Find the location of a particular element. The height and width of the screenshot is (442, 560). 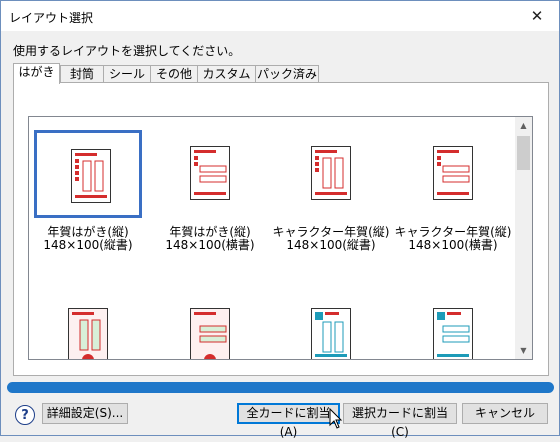

scroll-thumb is located at coordinates (523, 153).